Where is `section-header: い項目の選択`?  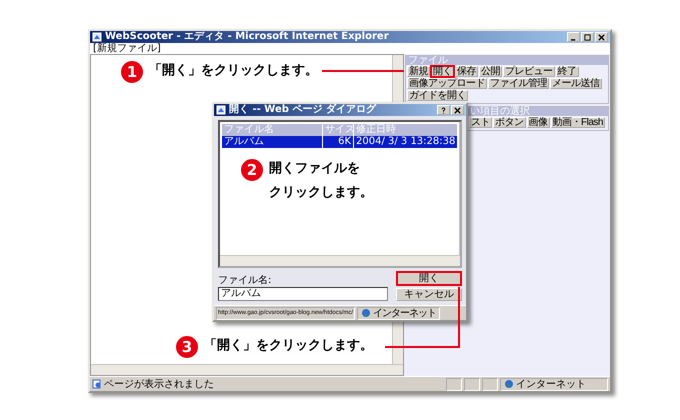
section-header: い項目の選択 is located at coordinates (500, 111).